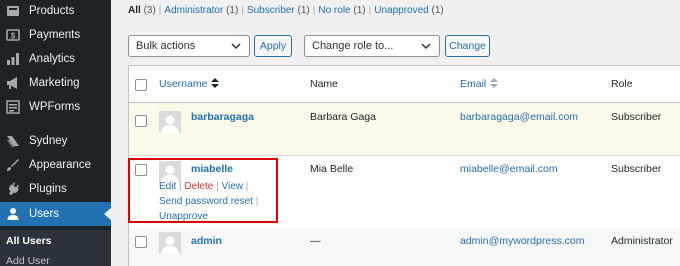 The image size is (680, 266). What do you see at coordinates (13, 59) in the screenshot?
I see `analytics-icon` at bounding box center [13, 59].